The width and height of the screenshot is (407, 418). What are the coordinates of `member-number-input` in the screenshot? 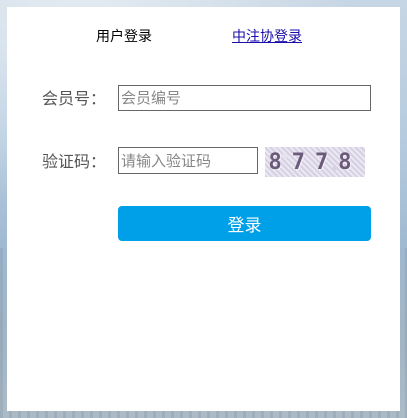 It's located at (244, 98).